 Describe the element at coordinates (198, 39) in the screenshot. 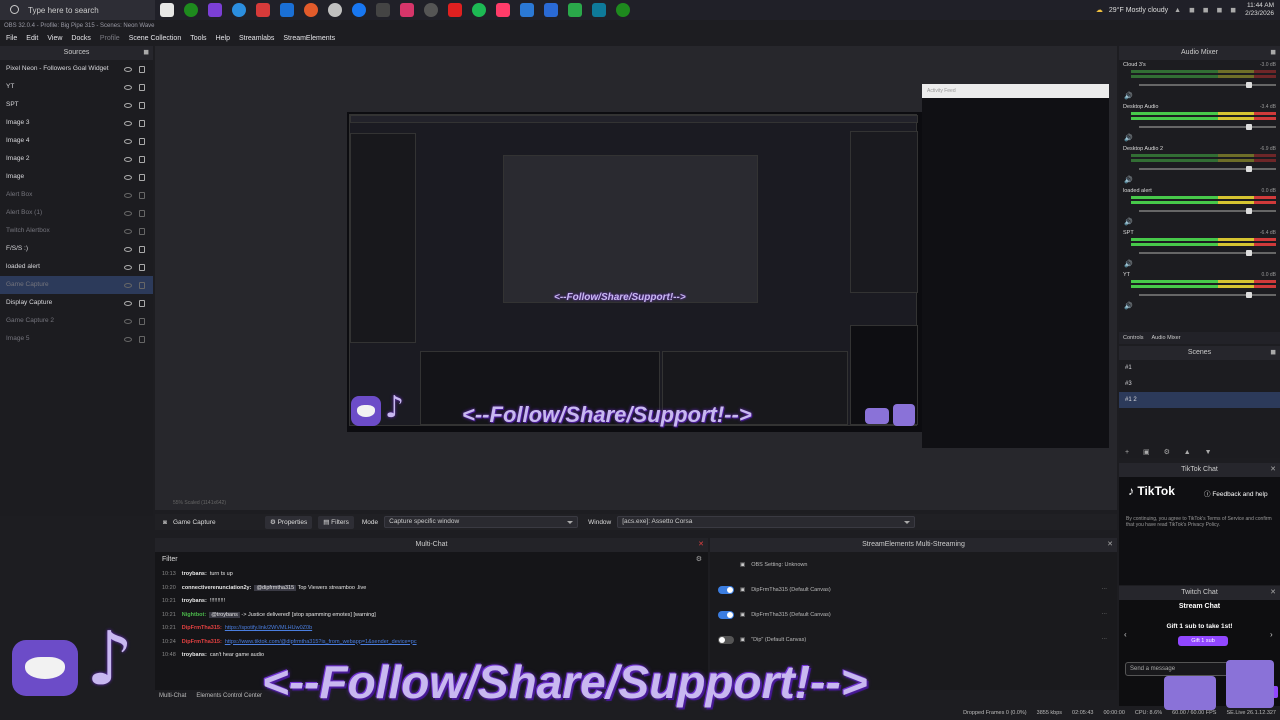

I see `menu-tools: Tools` at that location.